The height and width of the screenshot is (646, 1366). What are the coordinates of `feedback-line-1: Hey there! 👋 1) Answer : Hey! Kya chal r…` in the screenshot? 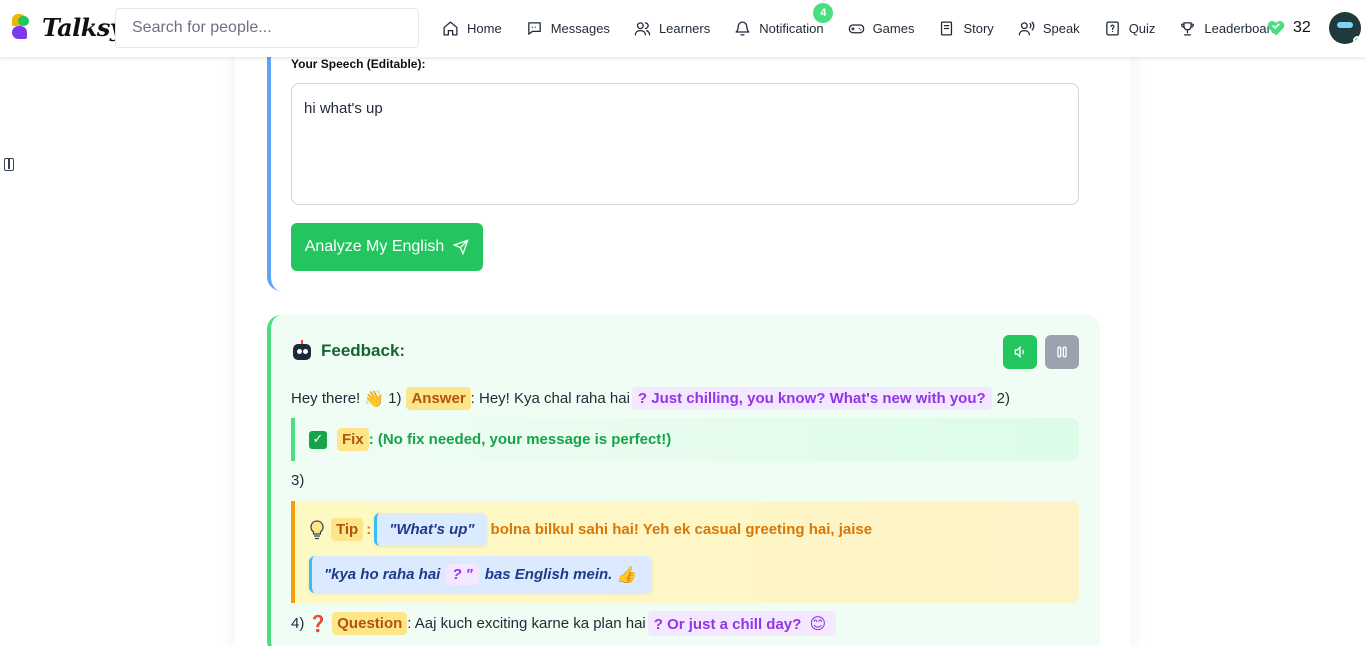 It's located at (650, 398).